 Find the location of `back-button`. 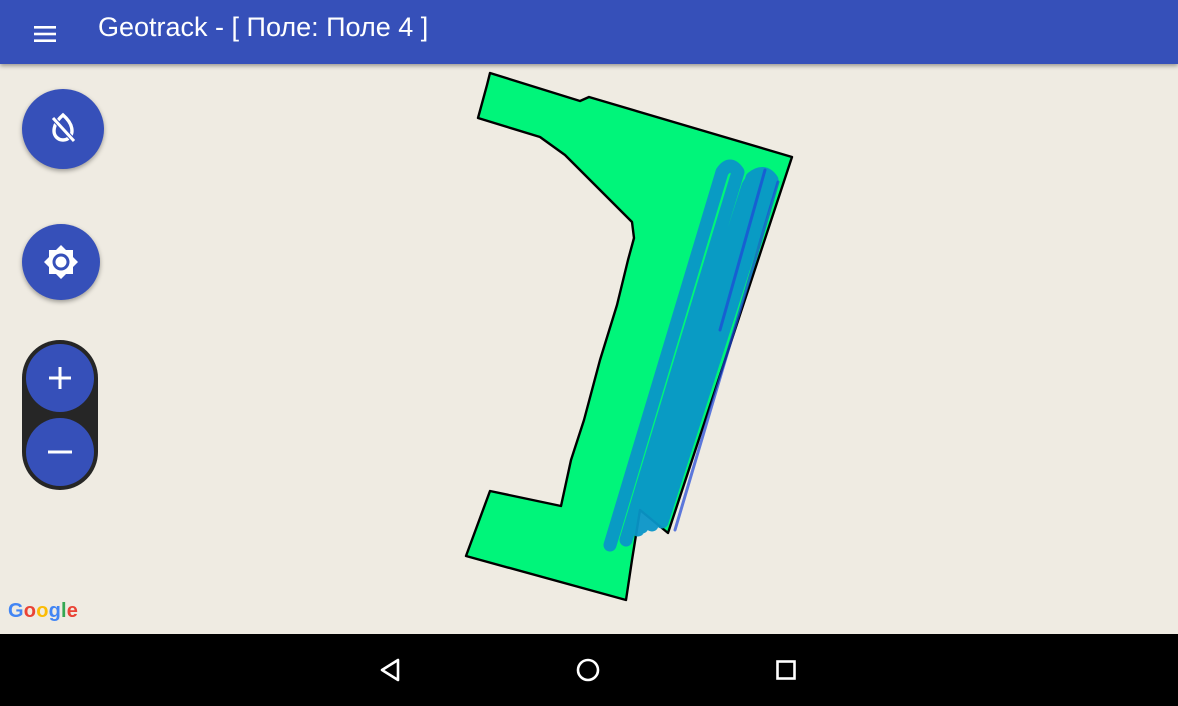

back-button is located at coordinates (391, 670).